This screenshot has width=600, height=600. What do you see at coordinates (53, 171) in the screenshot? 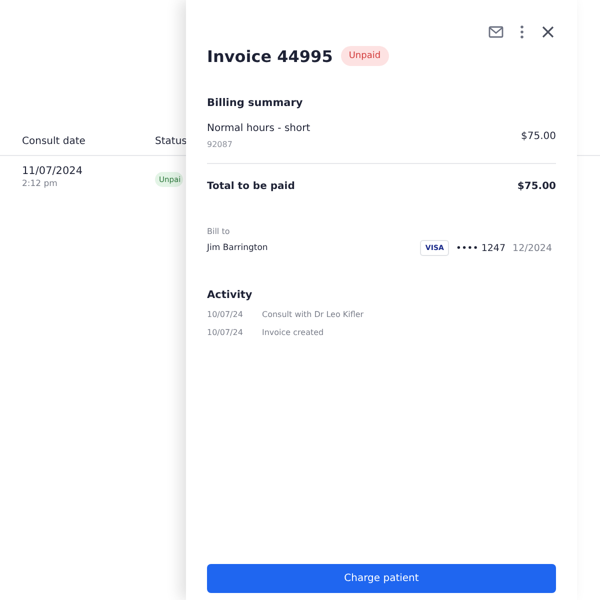
I see `table-cell-text: 11/07/2024` at bounding box center [53, 171].